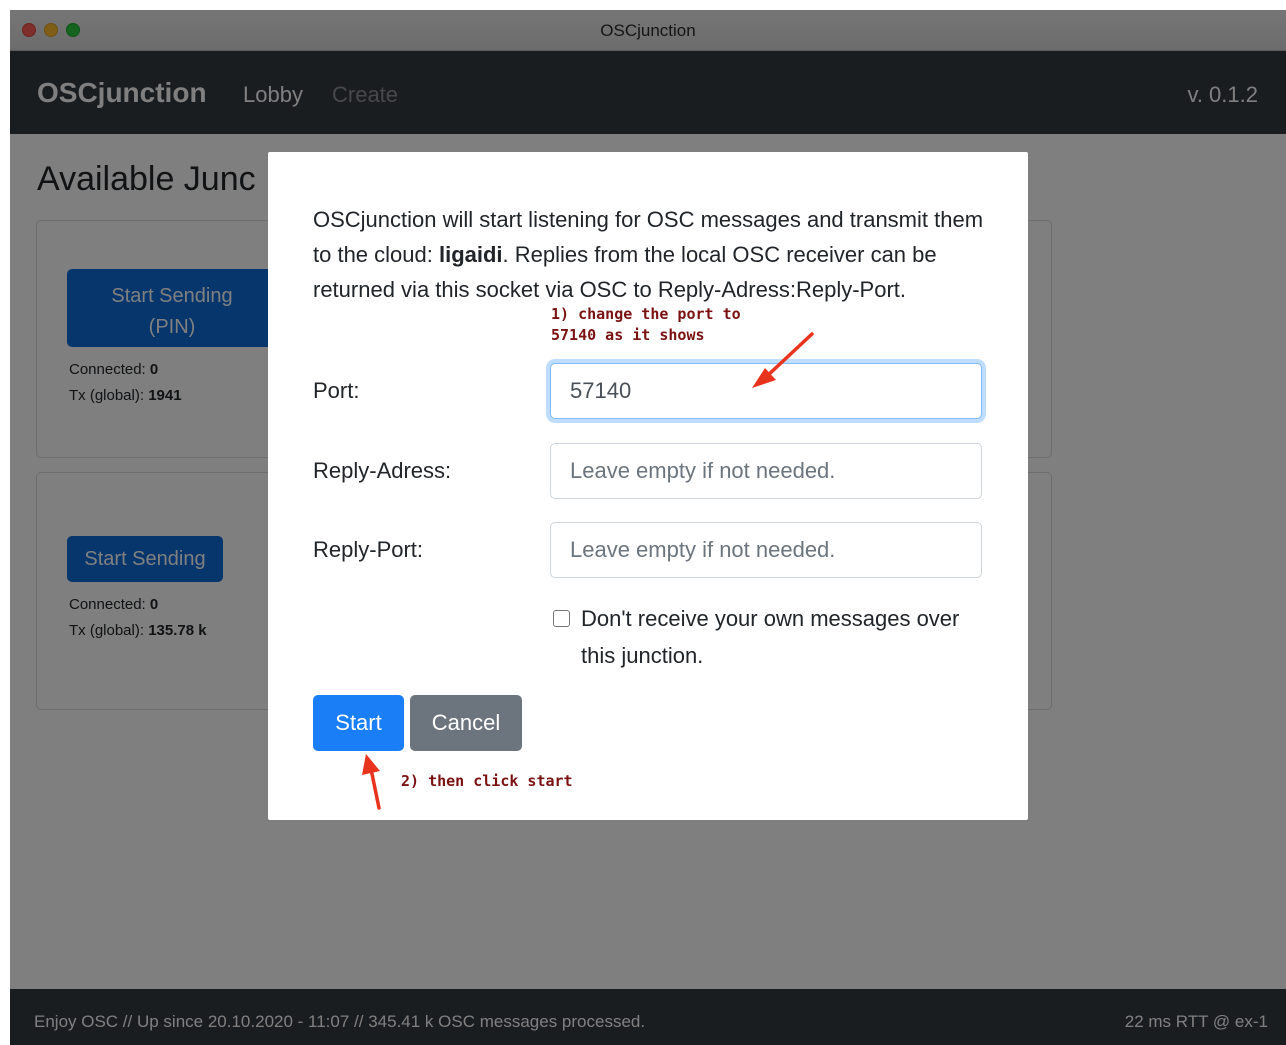  Describe the element at coordinates (646, 324) in the screenshot. I see `annotation-step-1: 1) change the port to 57140 as it shows` at that location.